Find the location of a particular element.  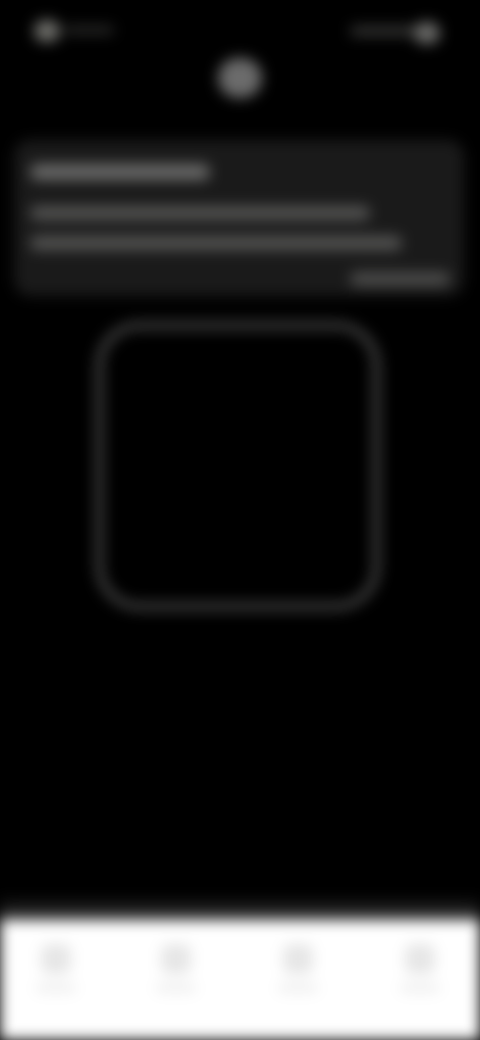

nav-item-2-label is located at coordinates (176, 988).